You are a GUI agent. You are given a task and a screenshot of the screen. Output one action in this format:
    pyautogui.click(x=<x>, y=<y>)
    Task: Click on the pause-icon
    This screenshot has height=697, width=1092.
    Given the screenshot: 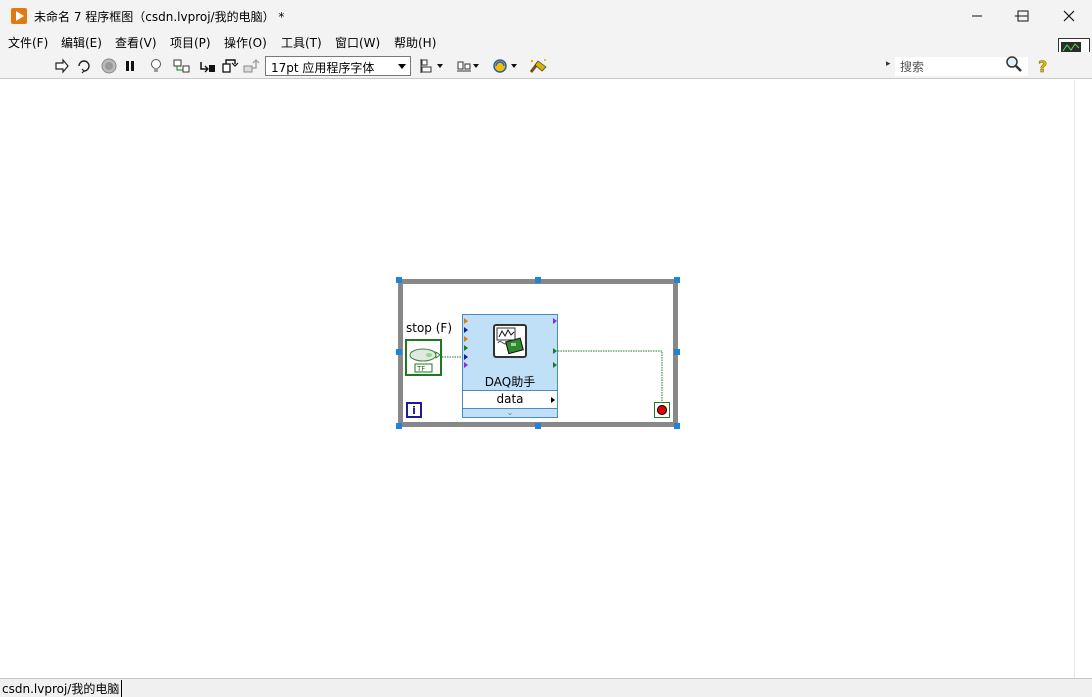 What is the action you would take?
    pyautogui.click(x=130, y=66)
    